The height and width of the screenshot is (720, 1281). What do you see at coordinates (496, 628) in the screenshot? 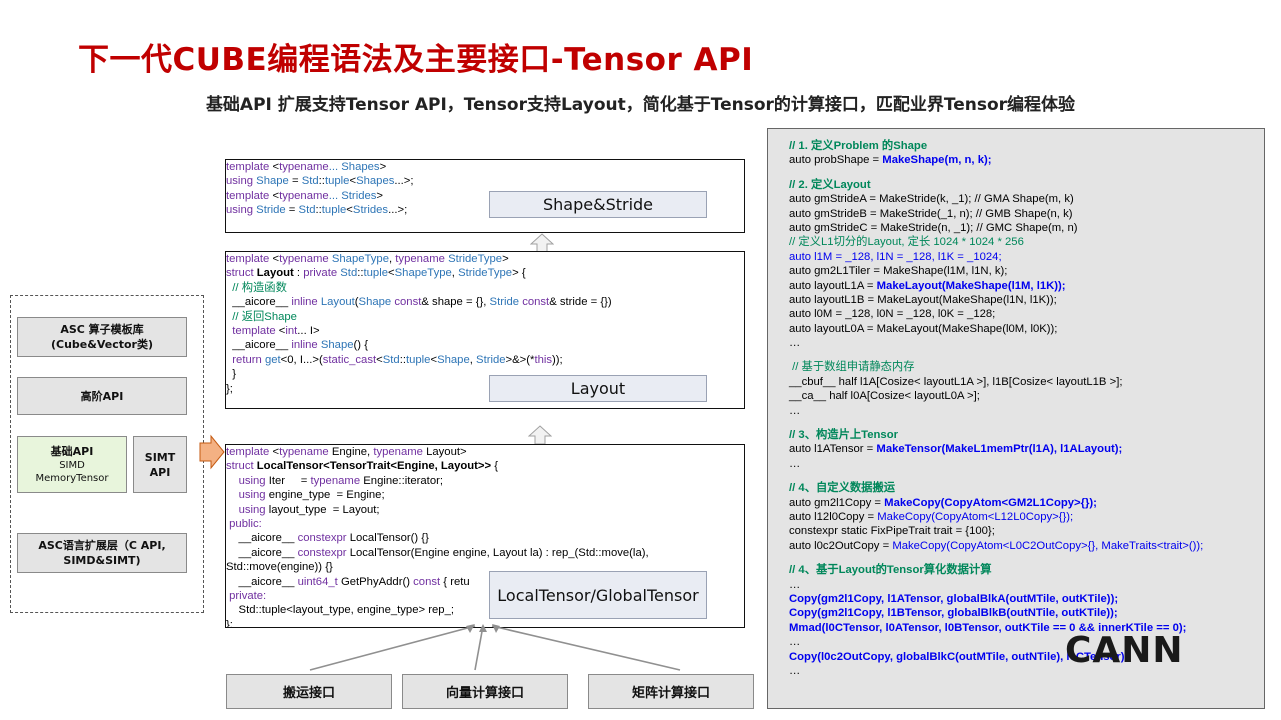
I see `arrow-head-icon` at bounding box center [496, 628].